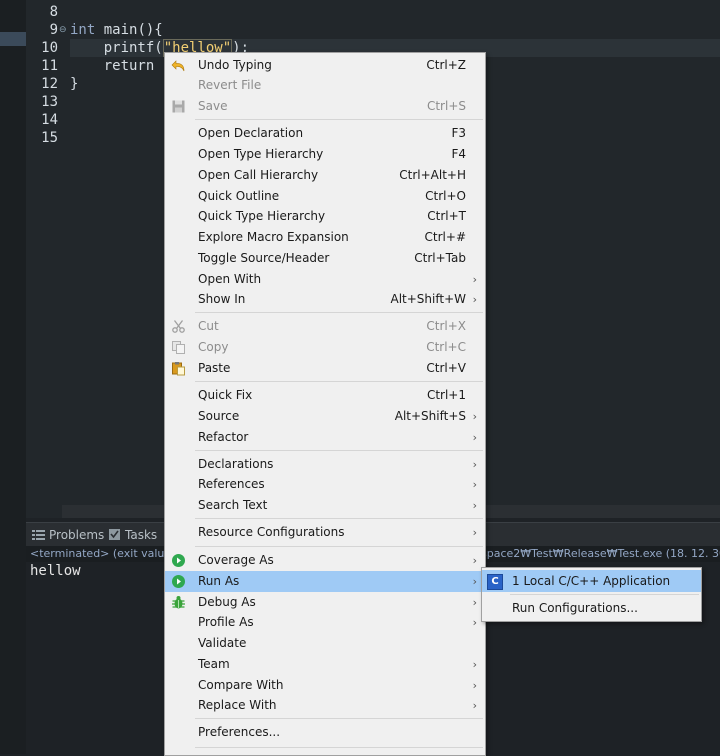 This screenshot has width=720, height=756. Describe the element at coordinates (325, 279) in the screenshot. I see `menu-item-open-with: Open With ›` at that location.